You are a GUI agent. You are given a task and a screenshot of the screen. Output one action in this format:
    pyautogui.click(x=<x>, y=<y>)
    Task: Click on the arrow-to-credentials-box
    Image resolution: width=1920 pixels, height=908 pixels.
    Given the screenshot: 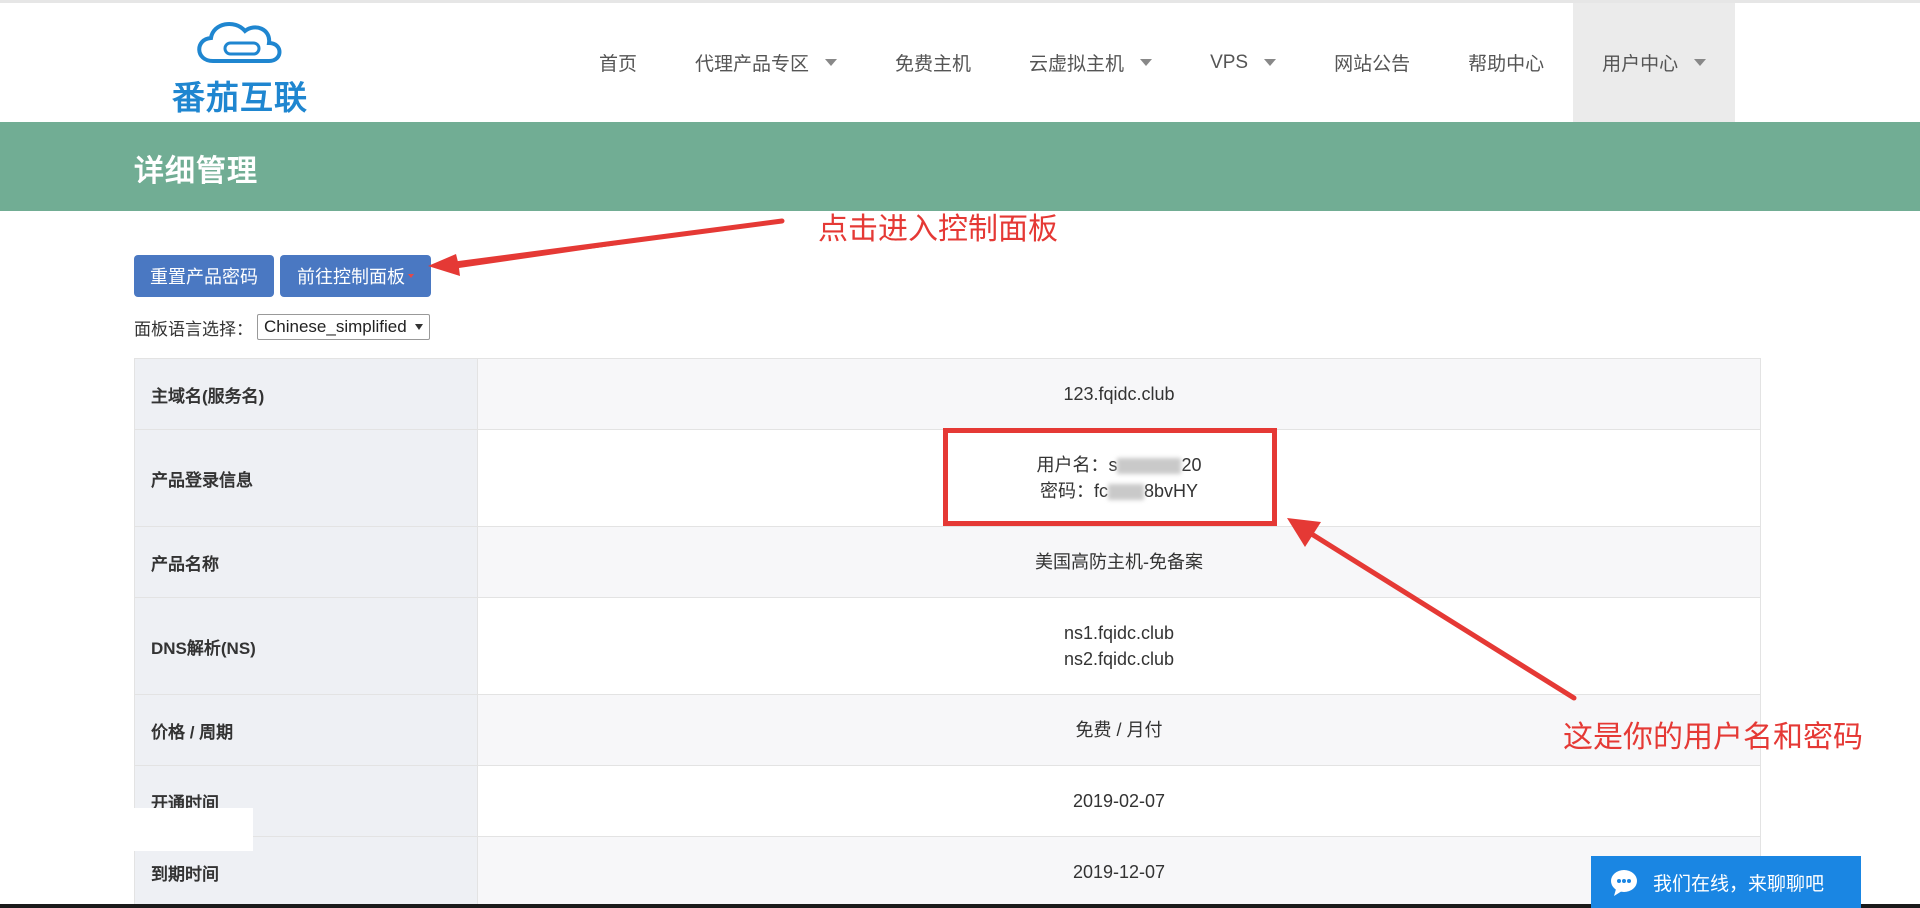 What is the action you would take?
    pyautogui.click(x=1304, y=532)
    